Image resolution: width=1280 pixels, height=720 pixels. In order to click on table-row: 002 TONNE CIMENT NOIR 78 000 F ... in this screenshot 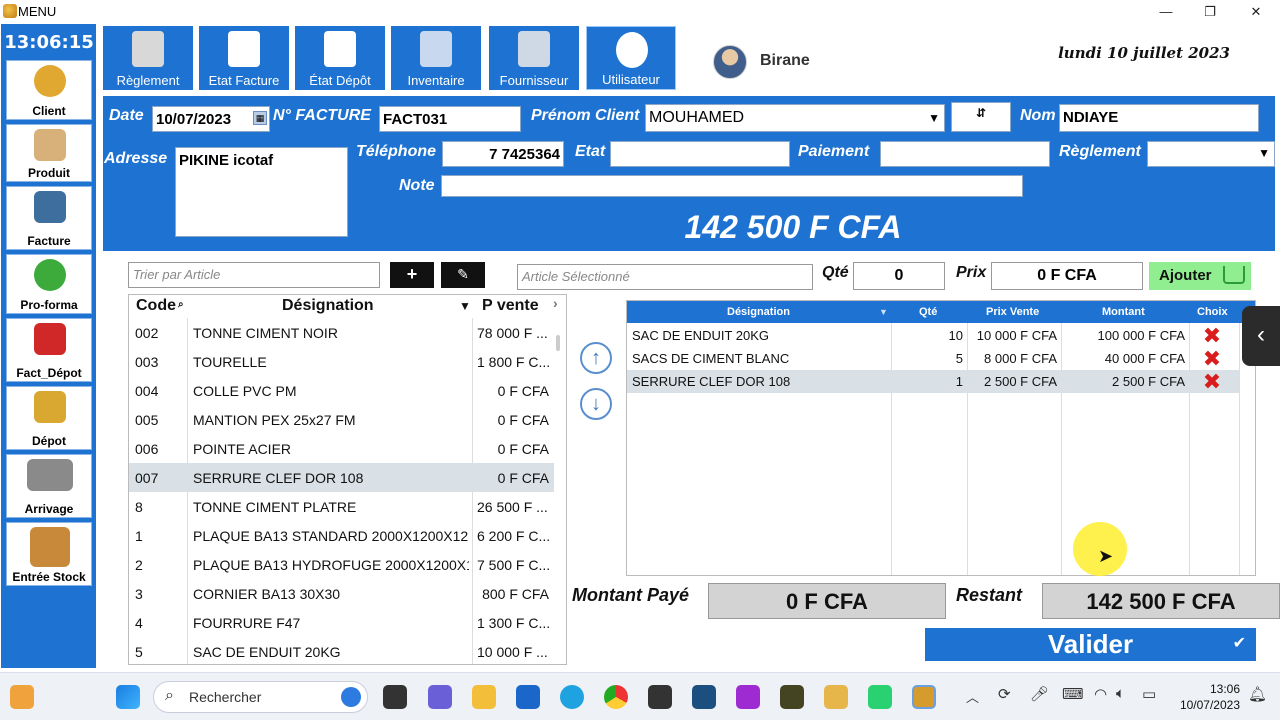, I will do `click(341, 332)`.